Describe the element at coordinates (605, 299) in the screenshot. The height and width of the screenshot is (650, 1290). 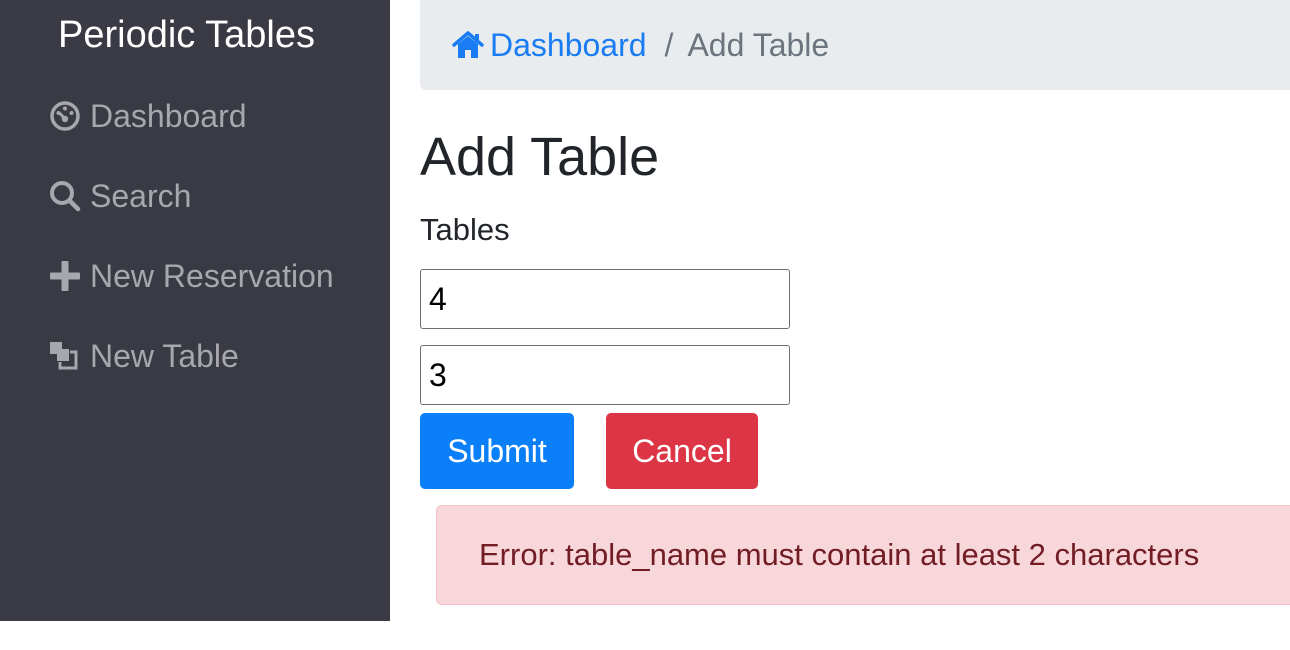
I see `table-name-input` at that location.